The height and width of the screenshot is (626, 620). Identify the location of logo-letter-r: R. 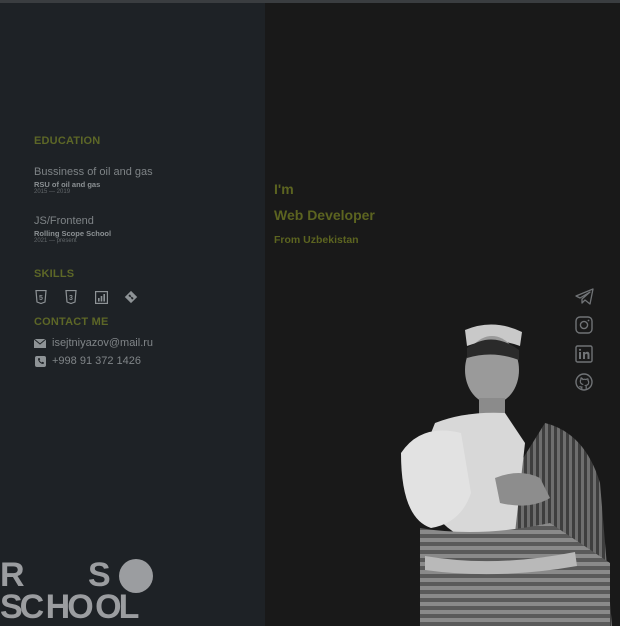
(12, 575).